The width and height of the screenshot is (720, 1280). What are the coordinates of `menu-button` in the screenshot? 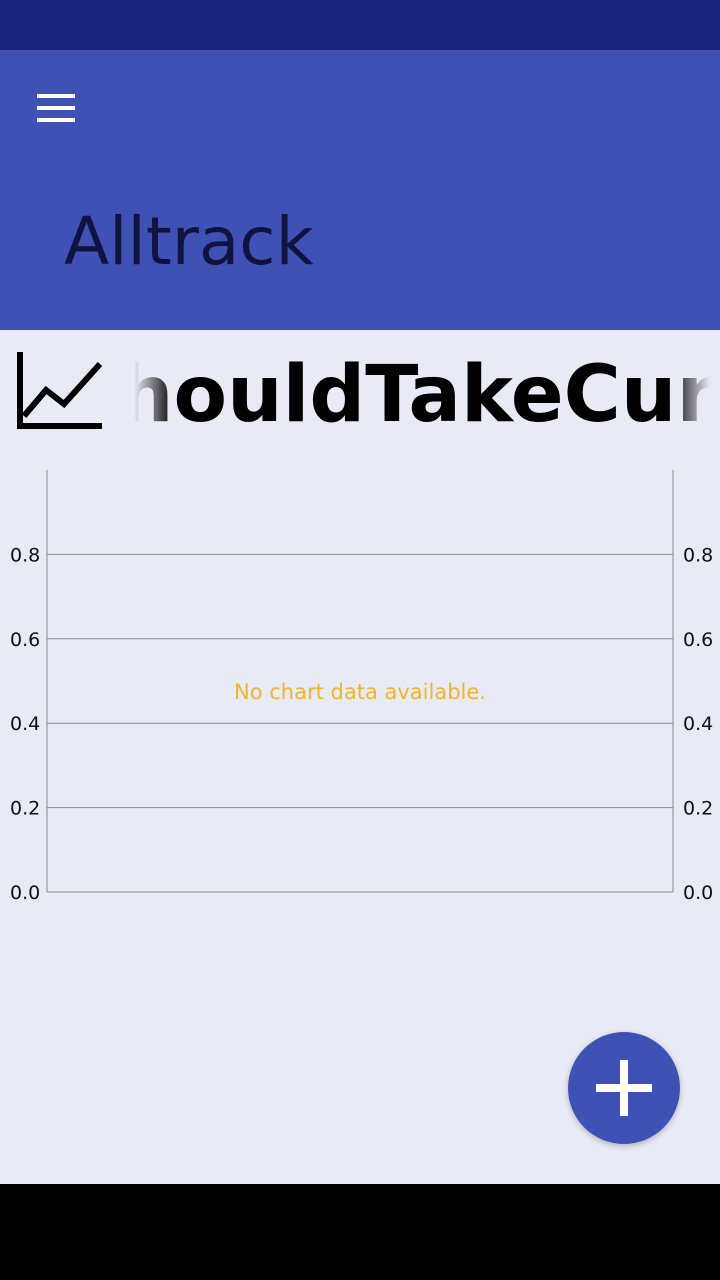 It's located at (56, 108).